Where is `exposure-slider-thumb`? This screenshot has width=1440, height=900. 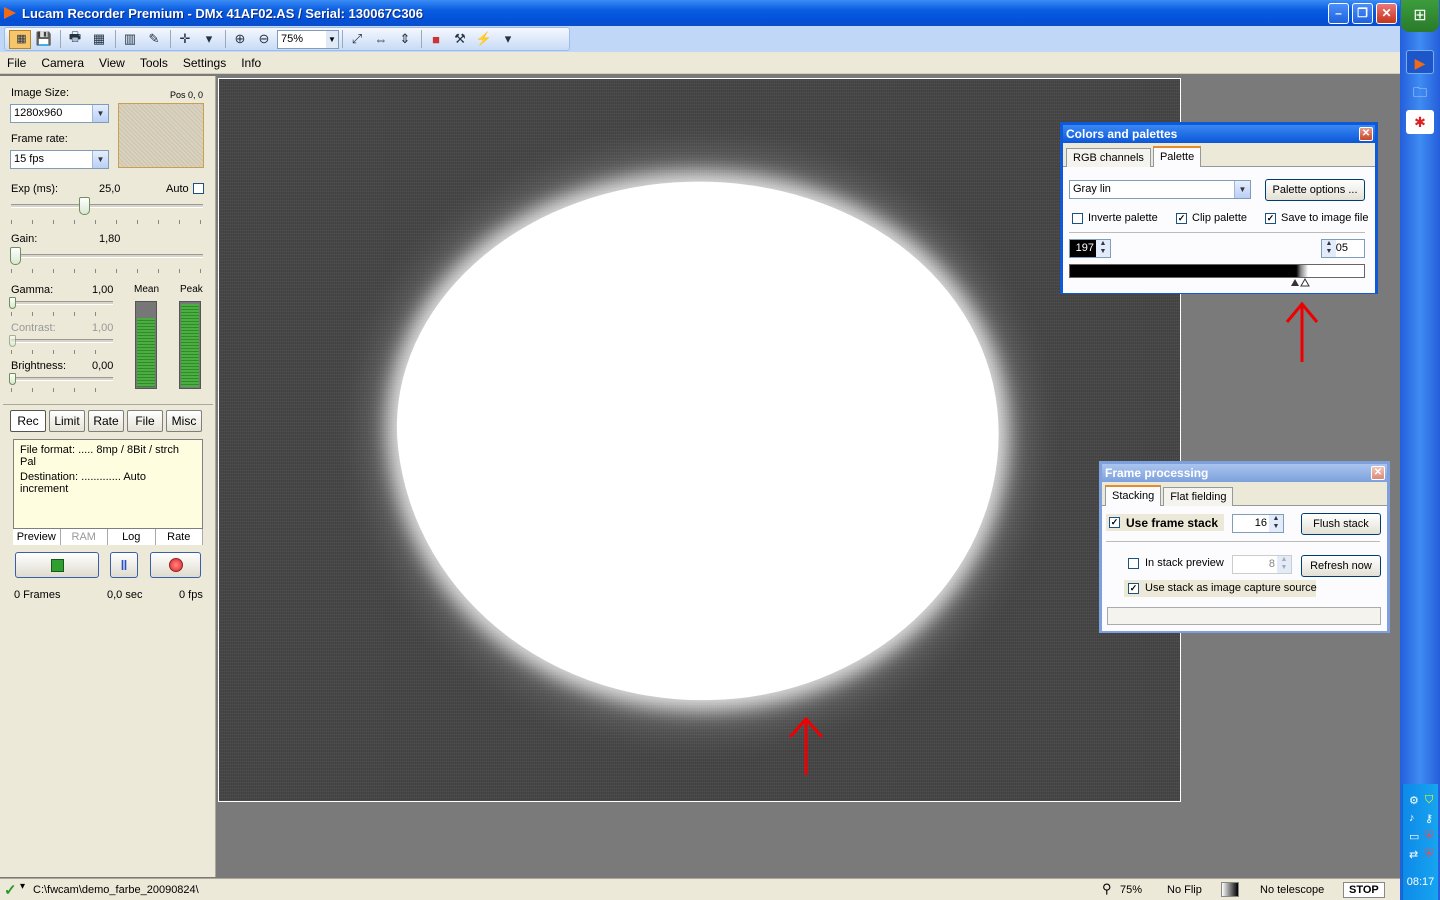 exposure-slider-thumb is located at coordinates (84, 206).